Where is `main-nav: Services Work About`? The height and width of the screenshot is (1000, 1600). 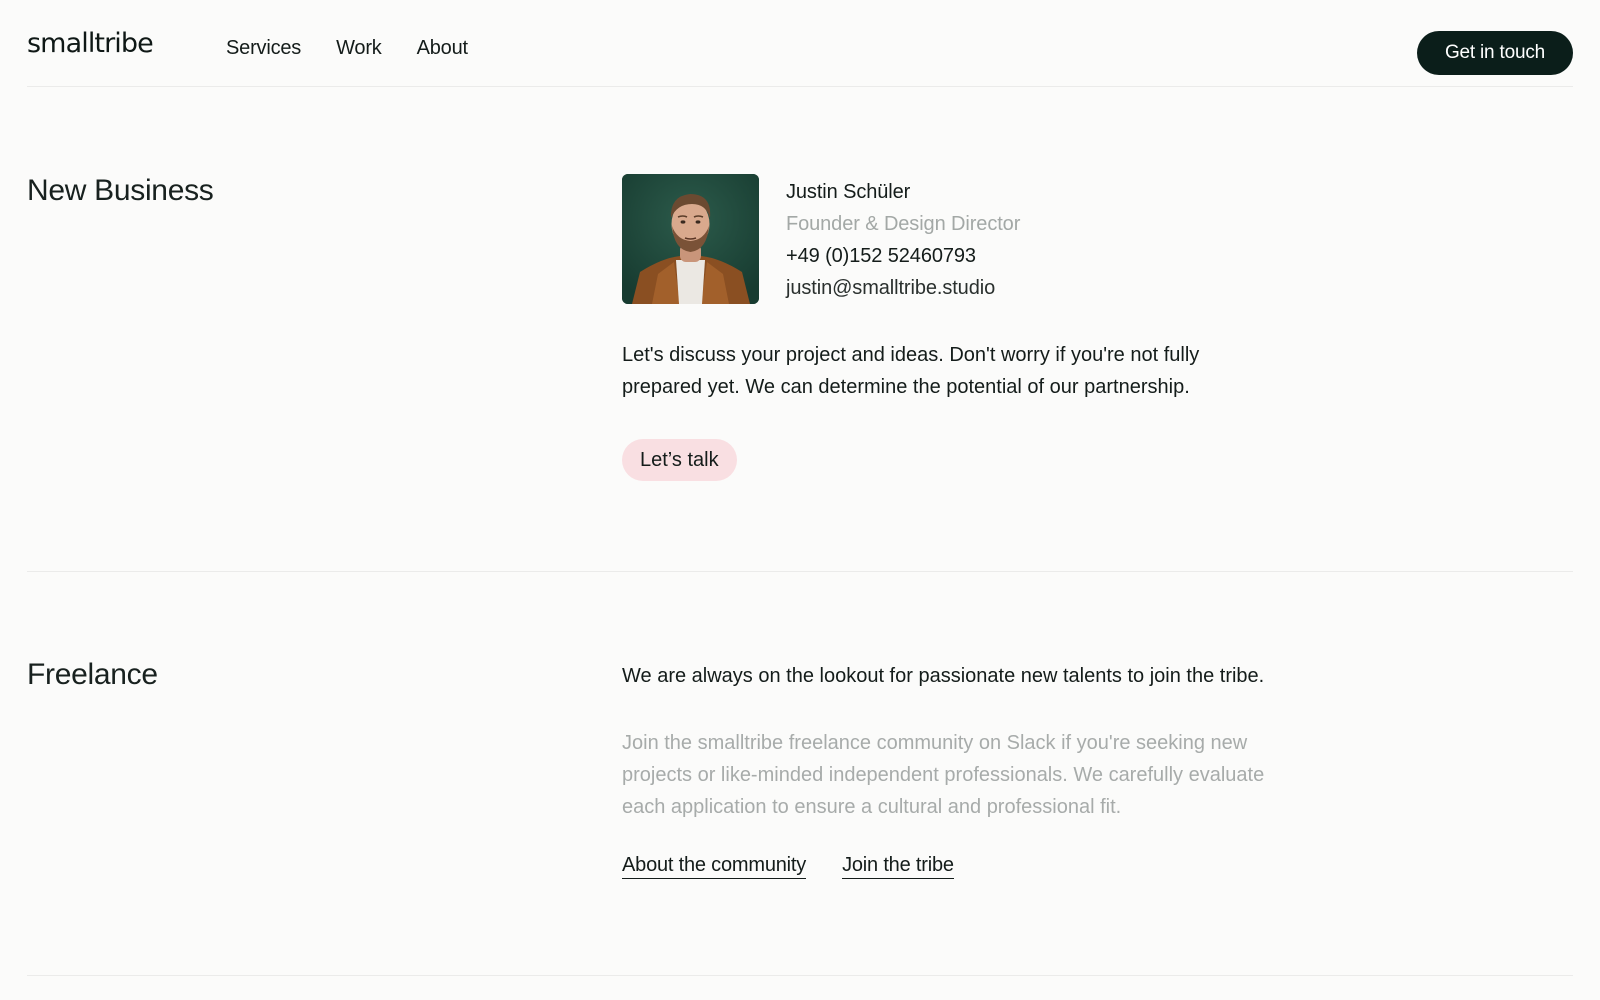 main-nav: Services Work About is located at coordinates (347, 48).